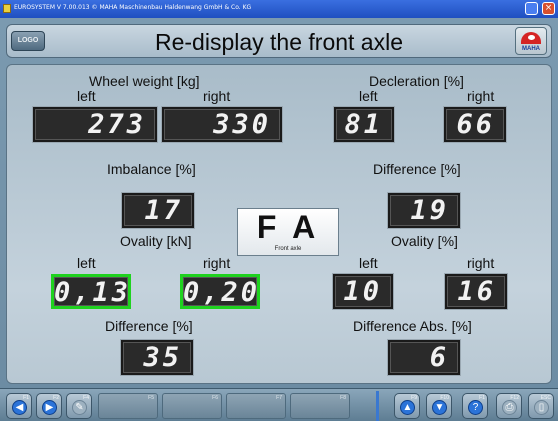 This screenshot has height=421, width=558. I want to click on imbalance-label: Imbalance [%], so click(151, 169).